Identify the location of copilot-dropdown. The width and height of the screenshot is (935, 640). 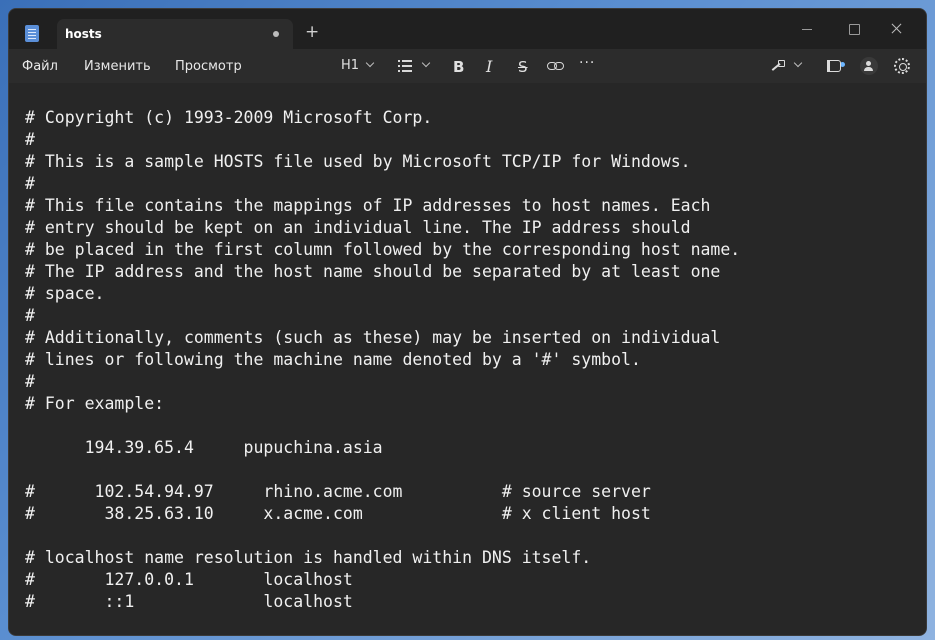
(787, 66).